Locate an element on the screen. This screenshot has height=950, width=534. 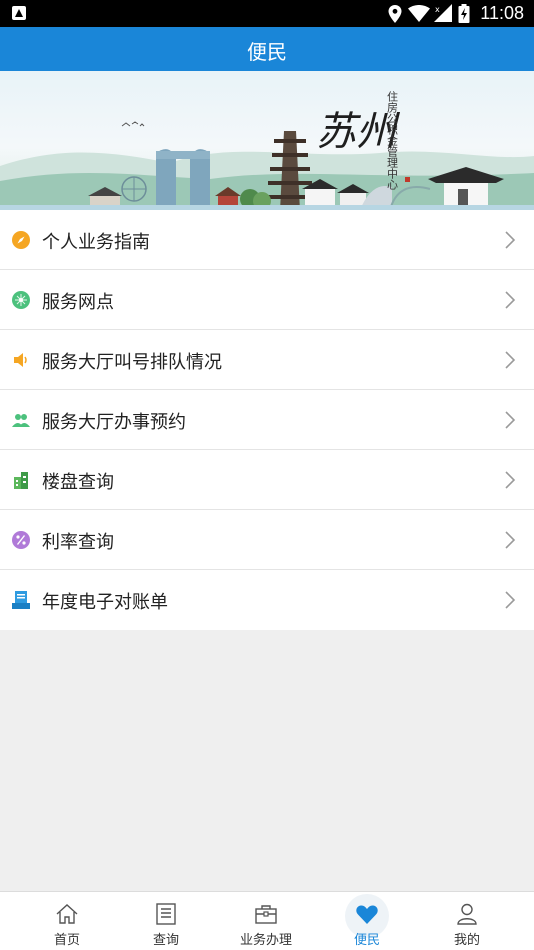
svg-text: x is located at coordinates (437, 9).